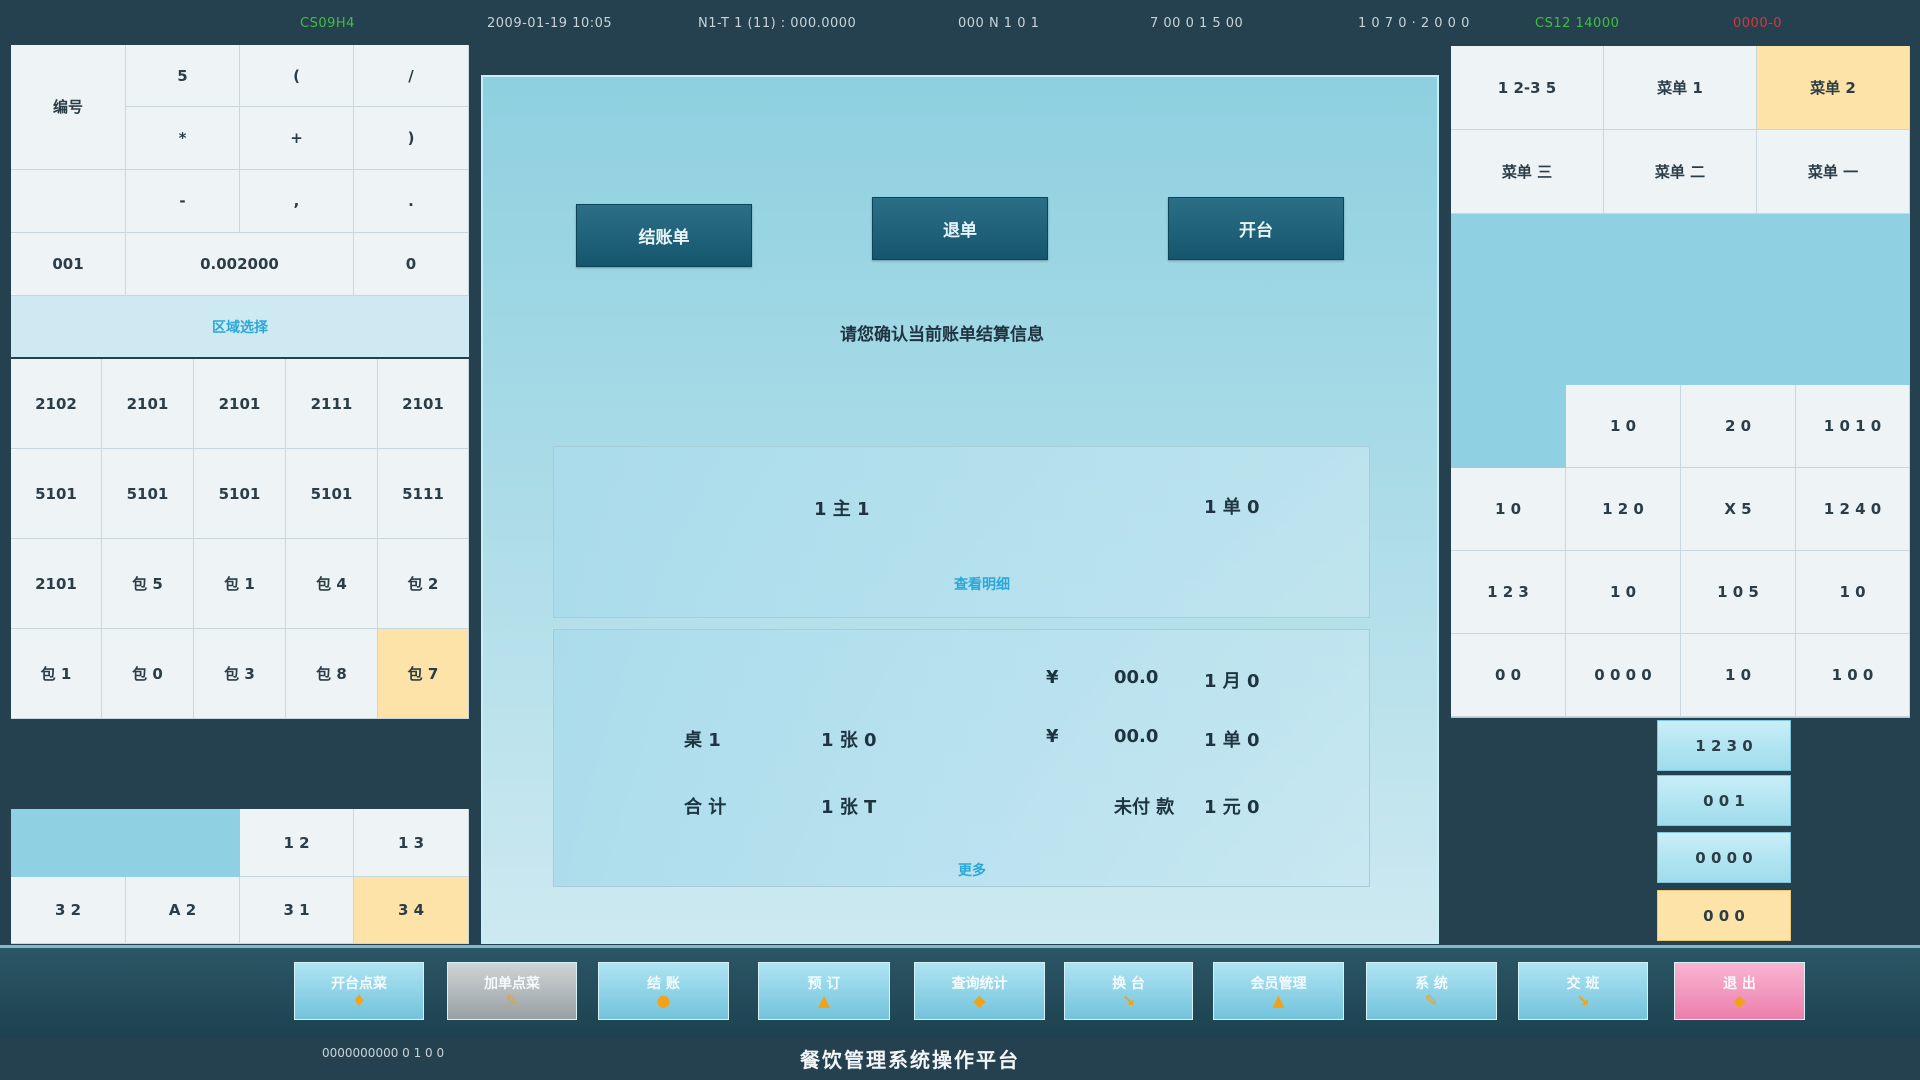 This screenshot has width=1920, height=1080. I want to click on system-button: 系 统 ✎, so click(1431, 991).